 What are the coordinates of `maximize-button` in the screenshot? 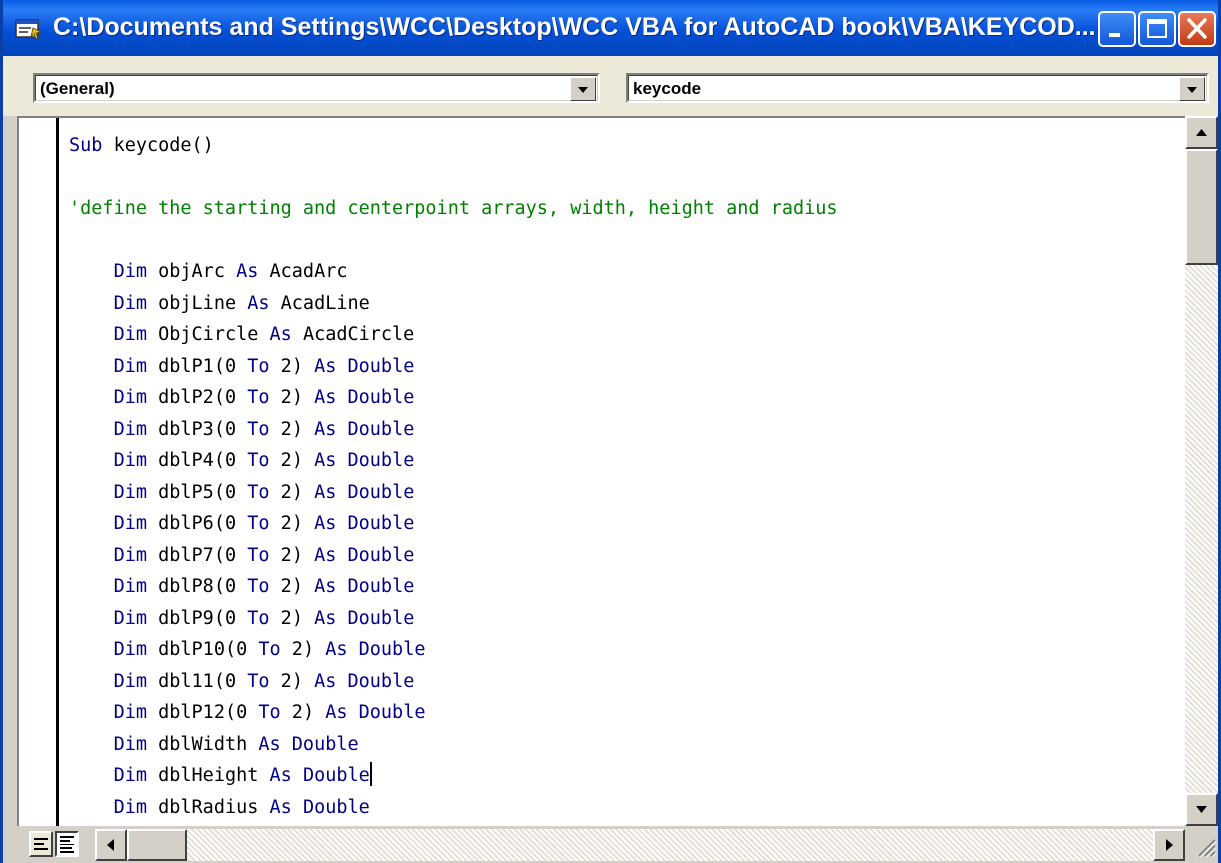 It's located at (1157, 29).